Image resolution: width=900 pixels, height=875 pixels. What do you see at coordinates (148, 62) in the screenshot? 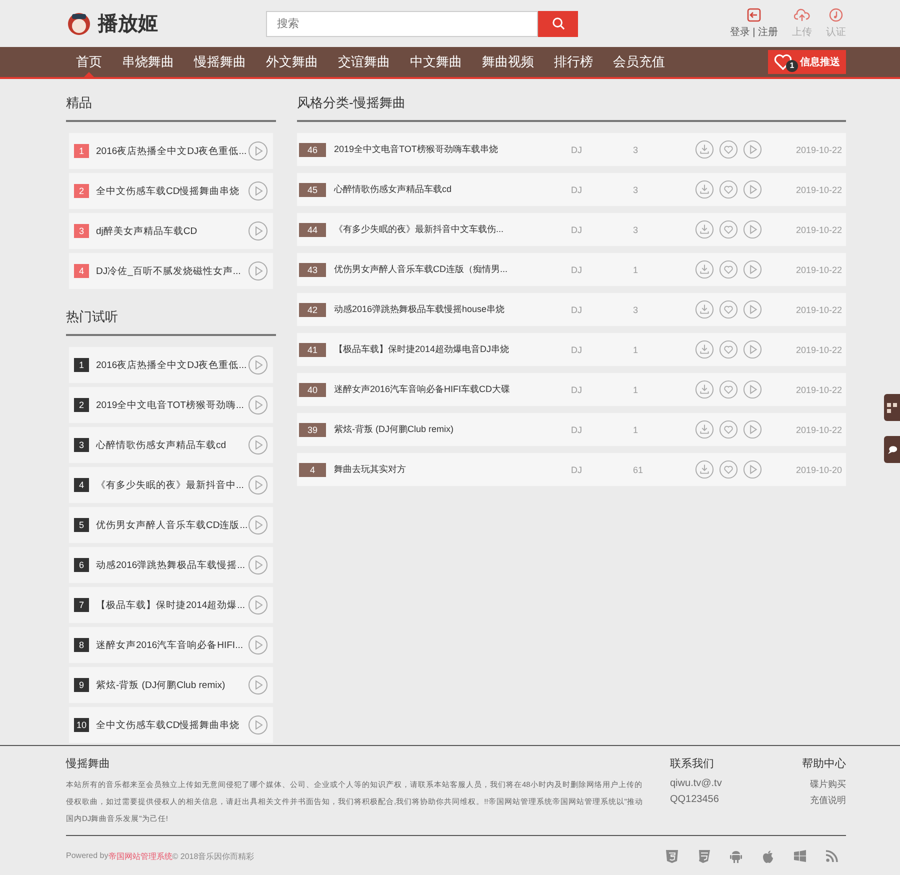
I see `nav-tab: 串烧舞曲` at bounding box center [148, 62].